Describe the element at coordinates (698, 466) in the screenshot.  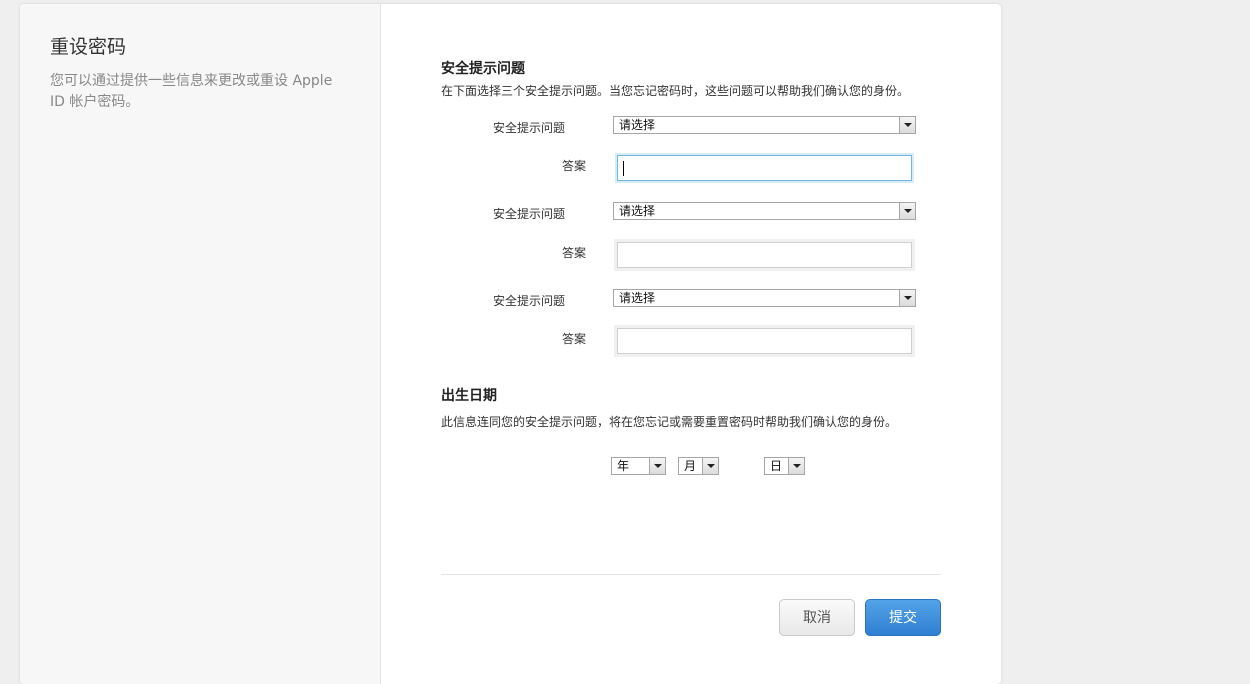
I see `birth-month-select: 月` at that location.